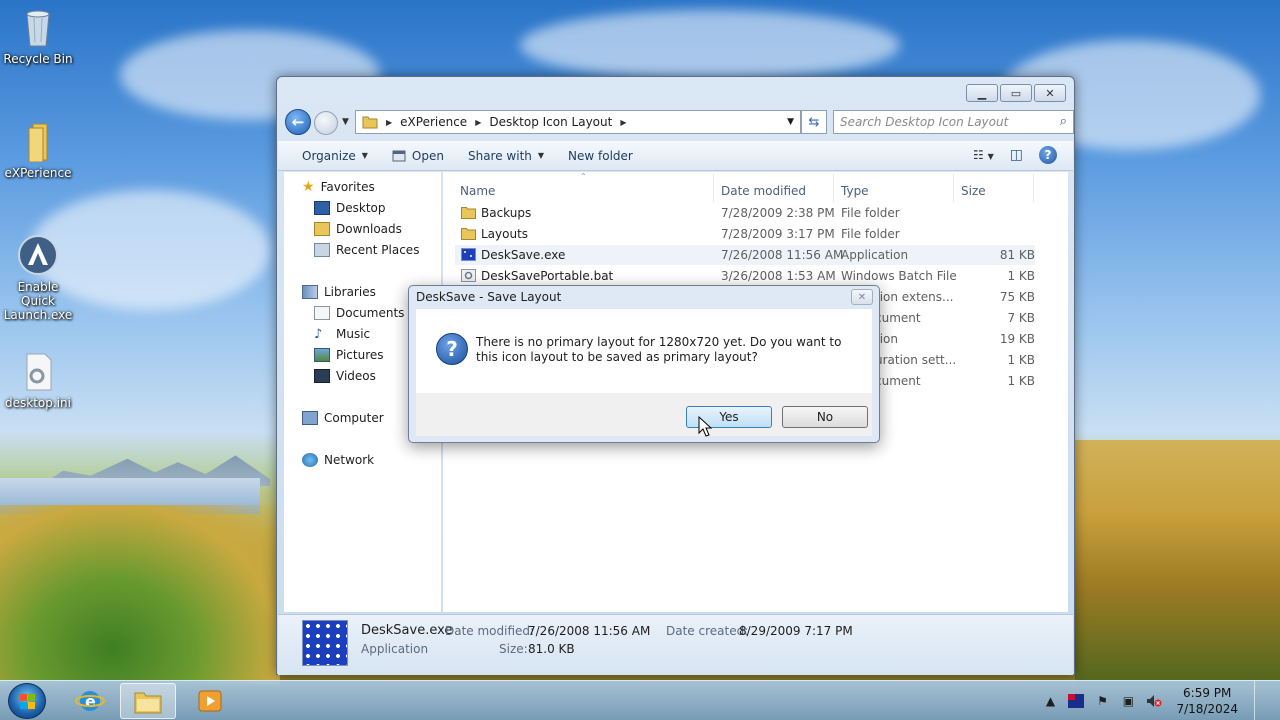  What do you see at coordinates (370, 313) in the screenshot?
I see `nav-label: Documents` at bounding box center [370, 313].